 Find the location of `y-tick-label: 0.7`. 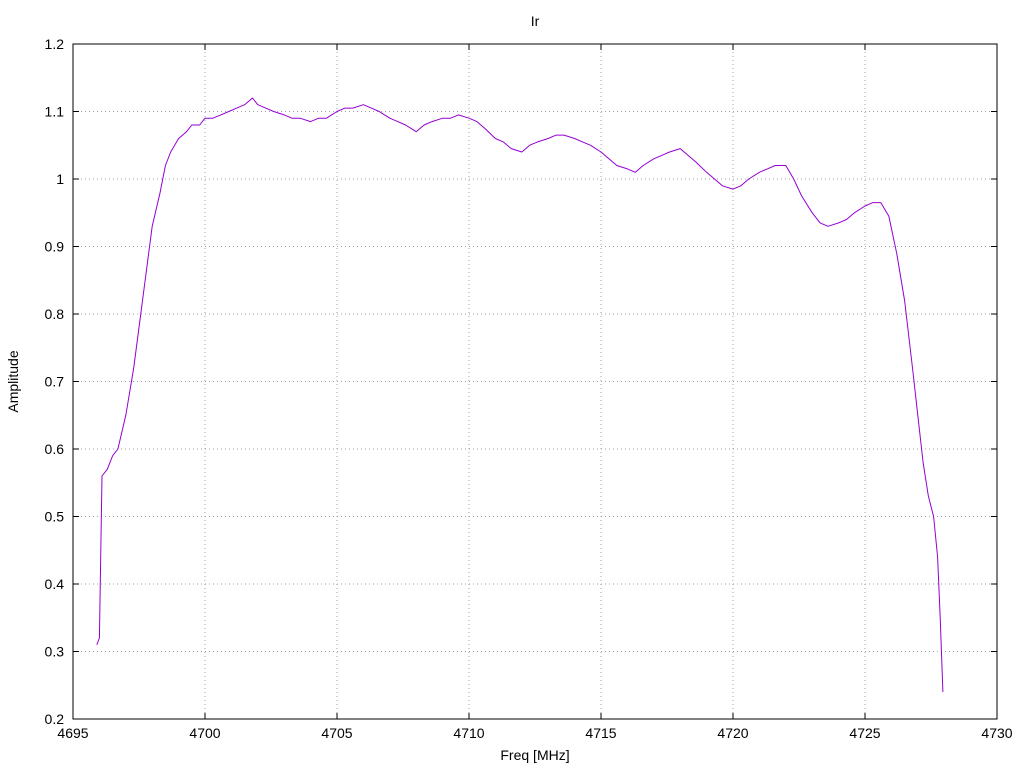

y-tick-label: 0.7 is located at coordinates (55, 382).